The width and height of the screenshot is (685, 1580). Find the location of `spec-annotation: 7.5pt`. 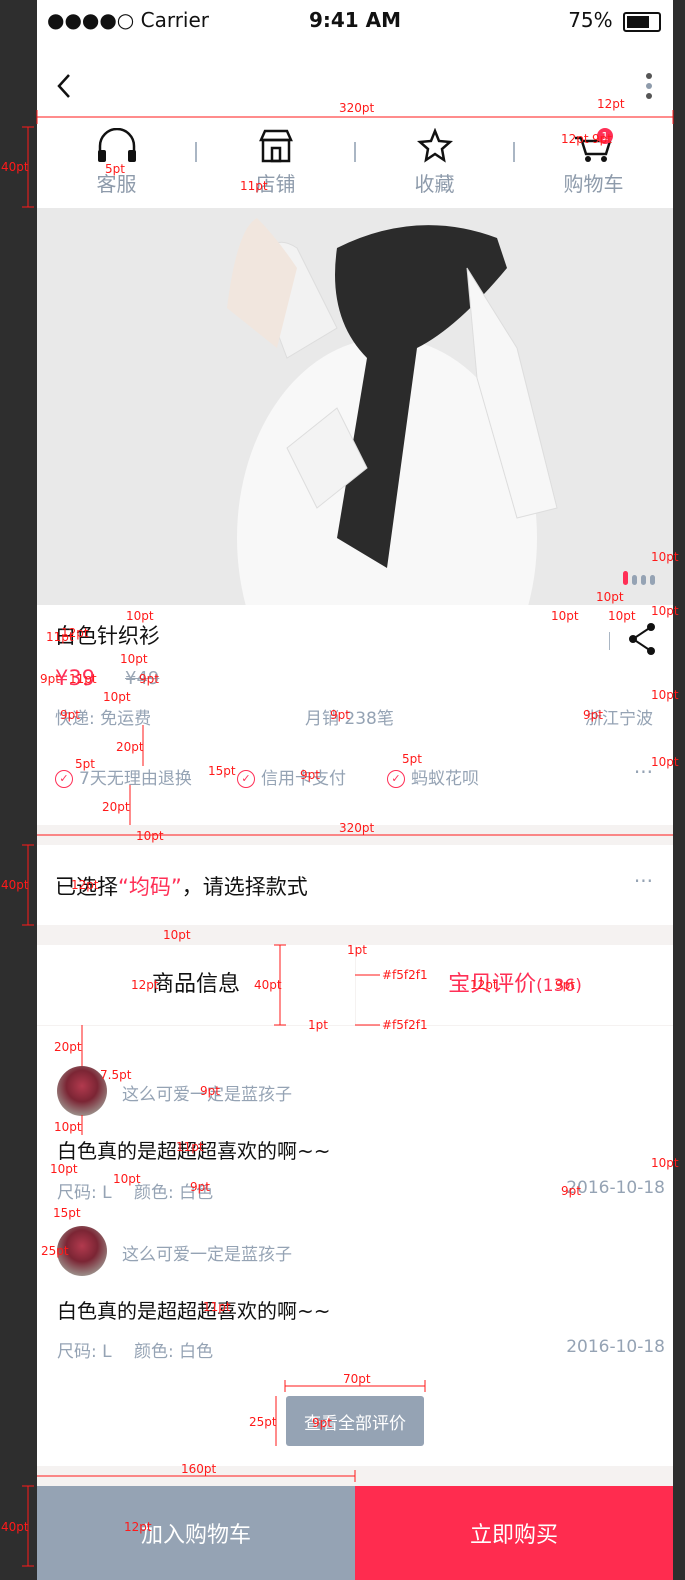

spec-annotation: 7.5pt is located at coordinates (116, 1075).